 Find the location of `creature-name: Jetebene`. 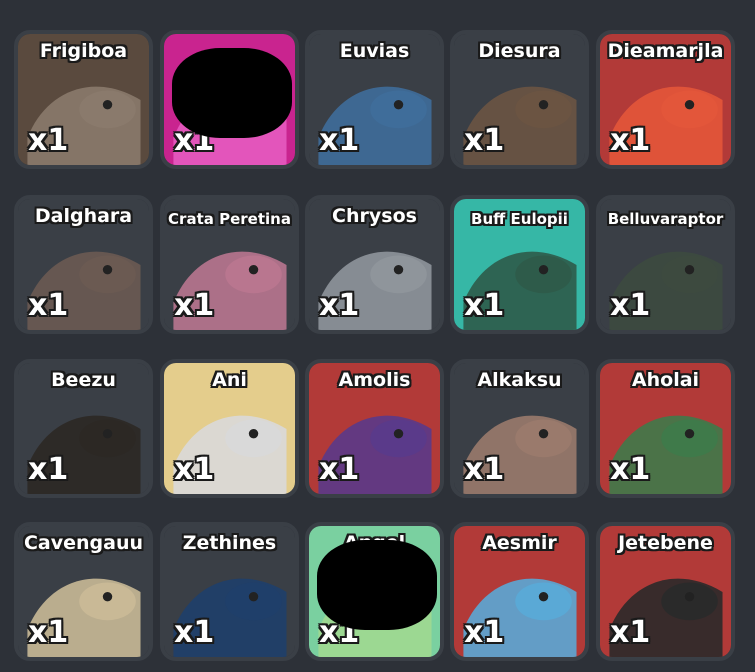

creature-name: Jetebene is located at coordinates (665, 543).